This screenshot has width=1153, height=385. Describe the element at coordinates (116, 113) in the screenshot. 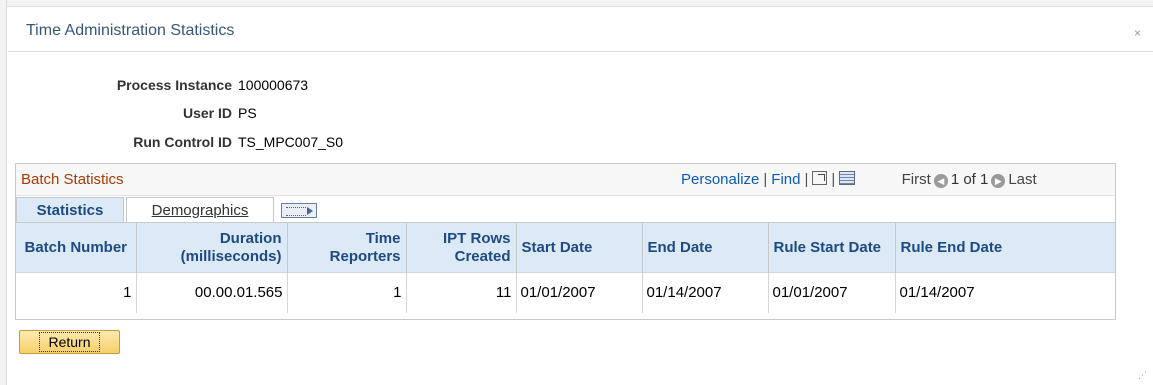

I see `info-user-id: User ID` at that location.